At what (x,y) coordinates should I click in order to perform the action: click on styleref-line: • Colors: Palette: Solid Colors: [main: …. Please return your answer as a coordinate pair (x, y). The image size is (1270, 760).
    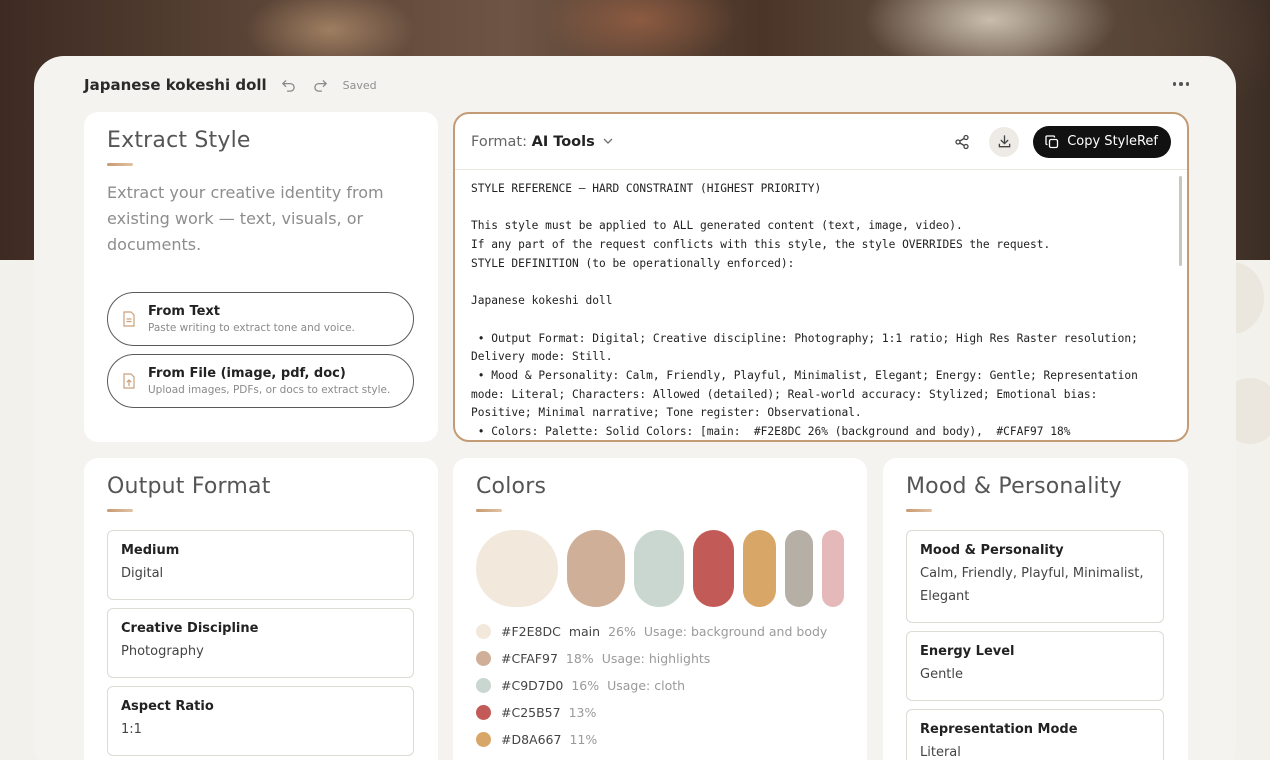
    Looking at the image, I should click on (771, 431).